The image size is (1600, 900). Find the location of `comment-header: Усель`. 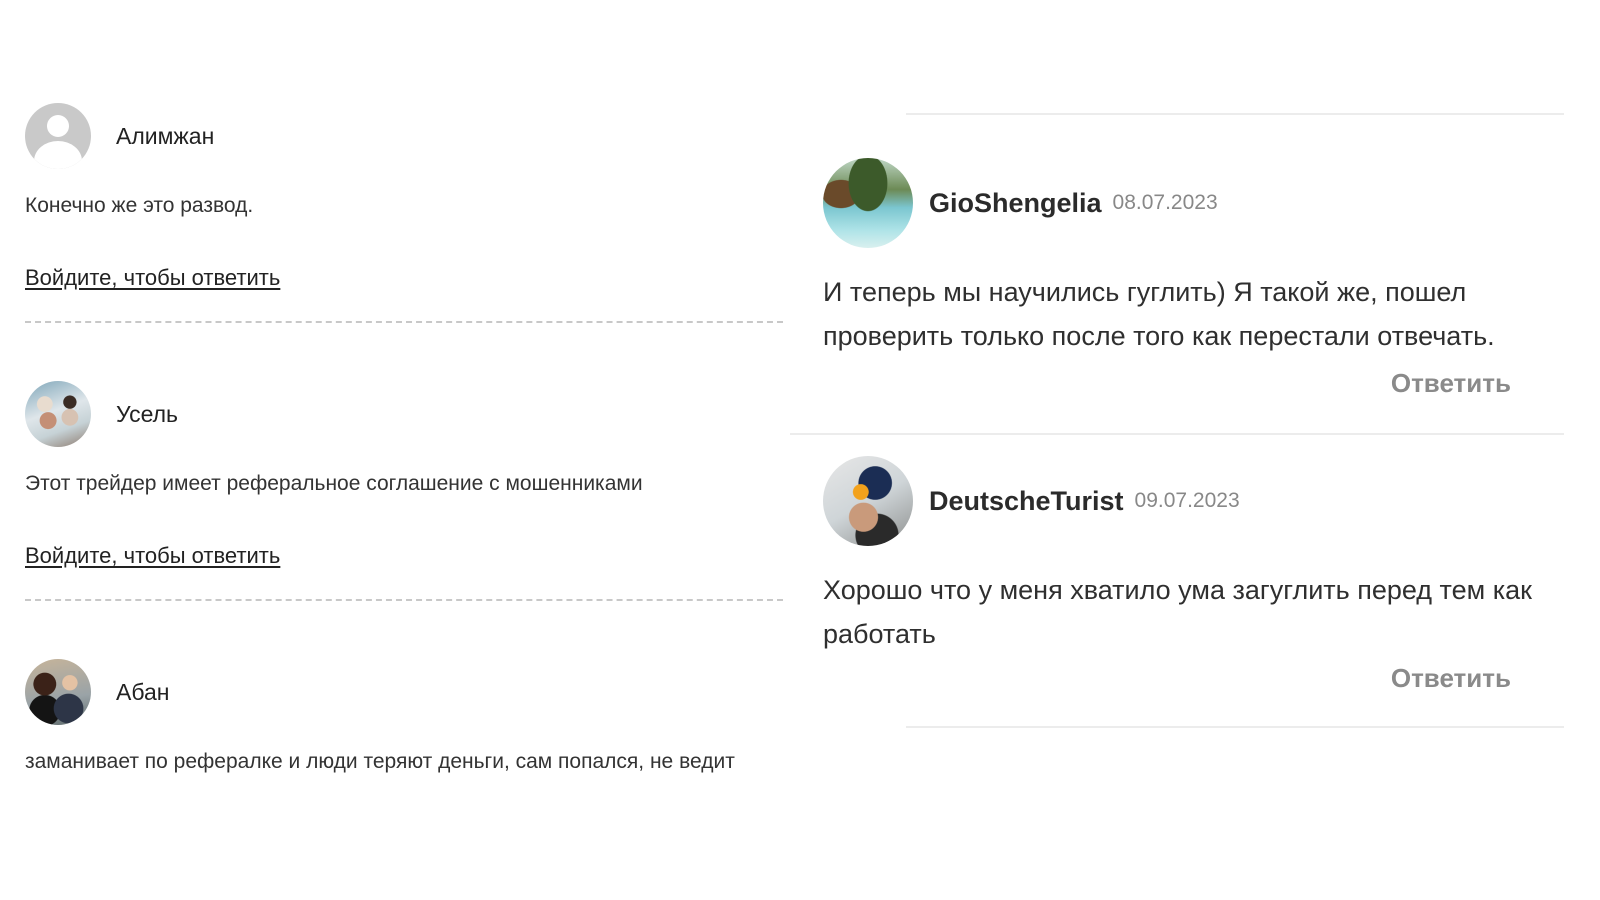

comment-header: Усель is located at coordinates (410, 414).